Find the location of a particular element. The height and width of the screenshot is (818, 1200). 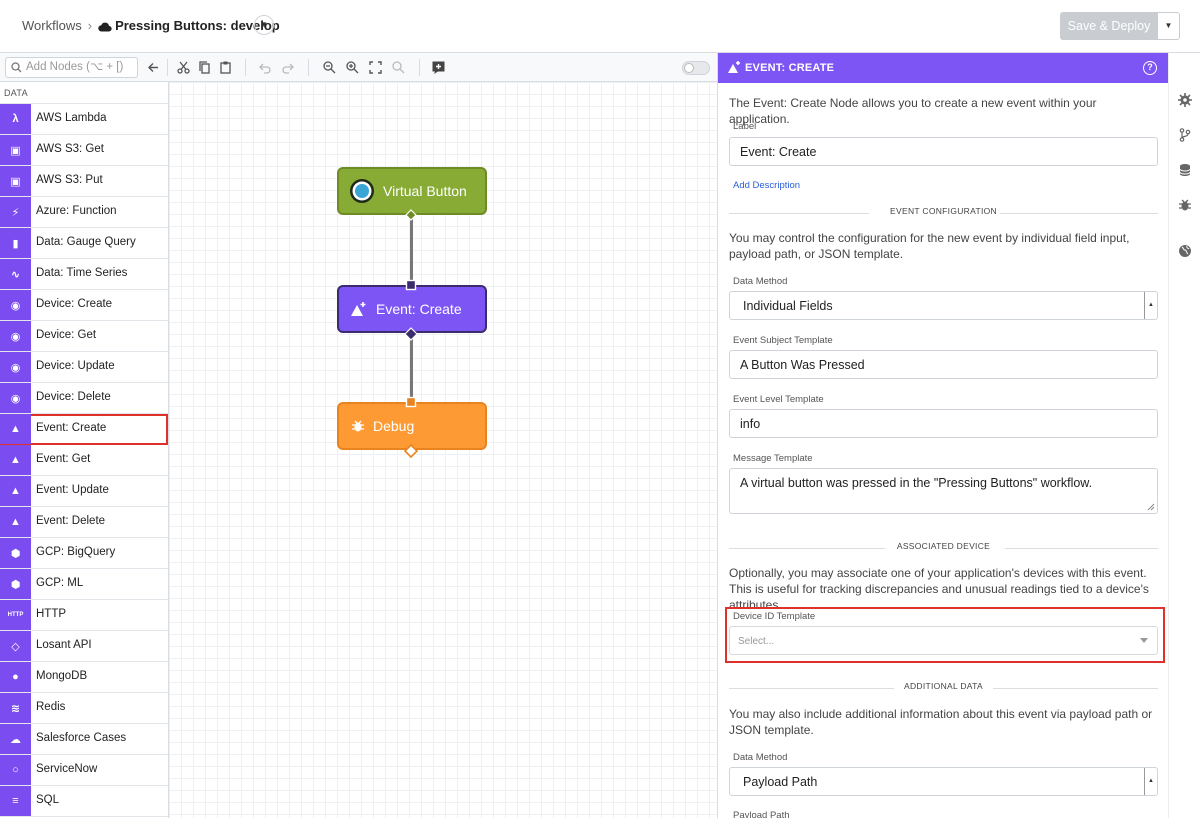

section-divider-additional-data: ADDITIONAL DATA is located at coordinates (943, 688).